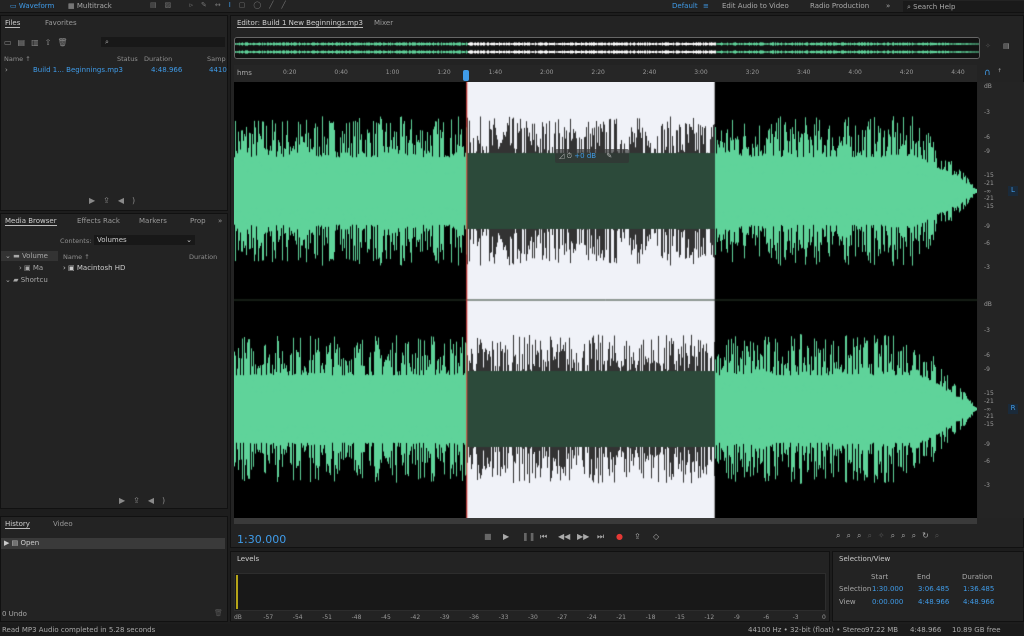 Image resolution: width=1024 pixels, height=636 pixels. Describe the element at coordinates (38, 268) in the screenshot. I see `tree-label: Ma` at that location.